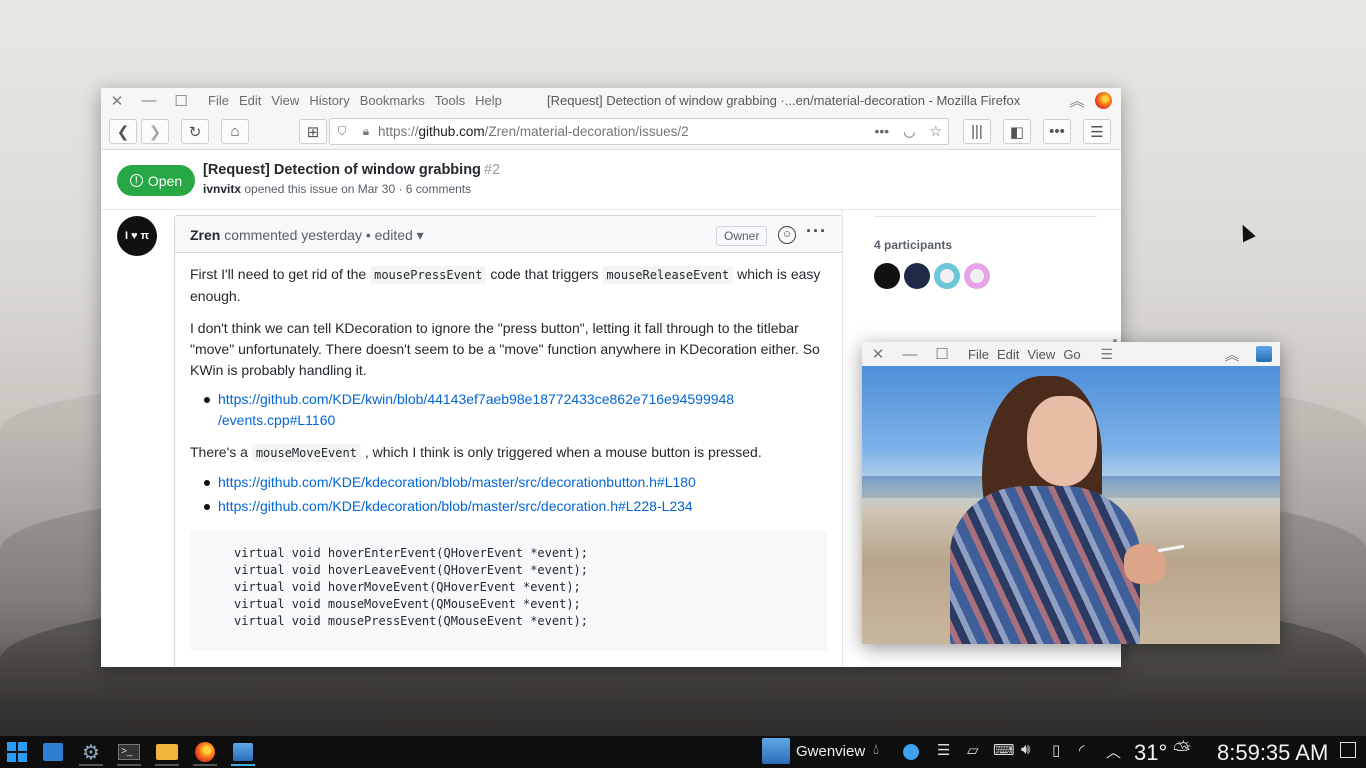 The width and height of the screenshot is (1366, 768). Describe the element at coordinates (492, 170) in the screenshot. I see `issue-number: #2` at that location.